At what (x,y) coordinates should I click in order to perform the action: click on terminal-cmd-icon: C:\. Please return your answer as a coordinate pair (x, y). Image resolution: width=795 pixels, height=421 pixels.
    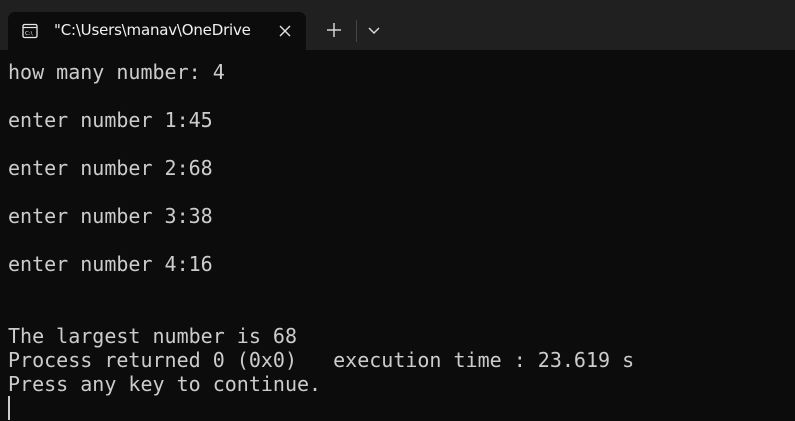
    Looking at the image, I should click on (30, 31).